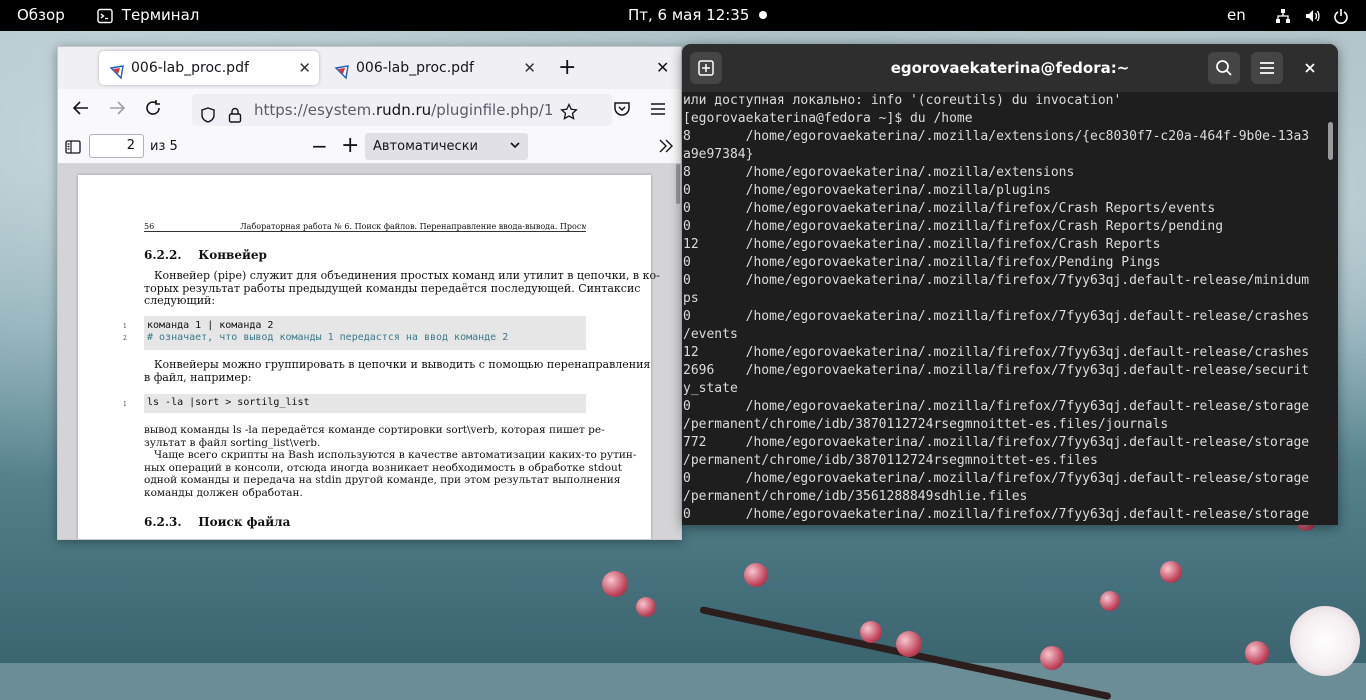  What do you see at coordinates (117, 110) in the screenshot?
I see `forward-arrow-icon` at bounding box center [117, 110].